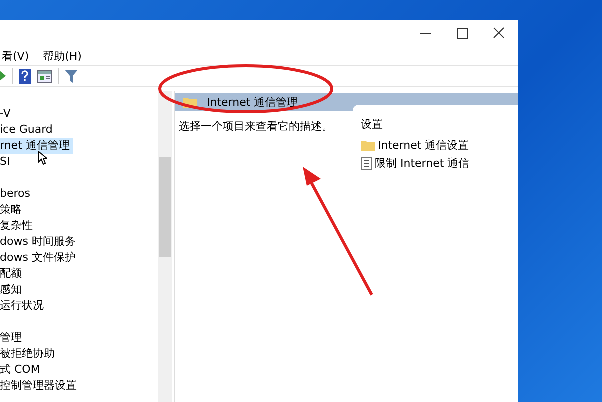  What do you see at coordinates (422, 163) in the screenshot?
I see `setting-item: 限制 Internet 通信` at bounding box center [422, 163].